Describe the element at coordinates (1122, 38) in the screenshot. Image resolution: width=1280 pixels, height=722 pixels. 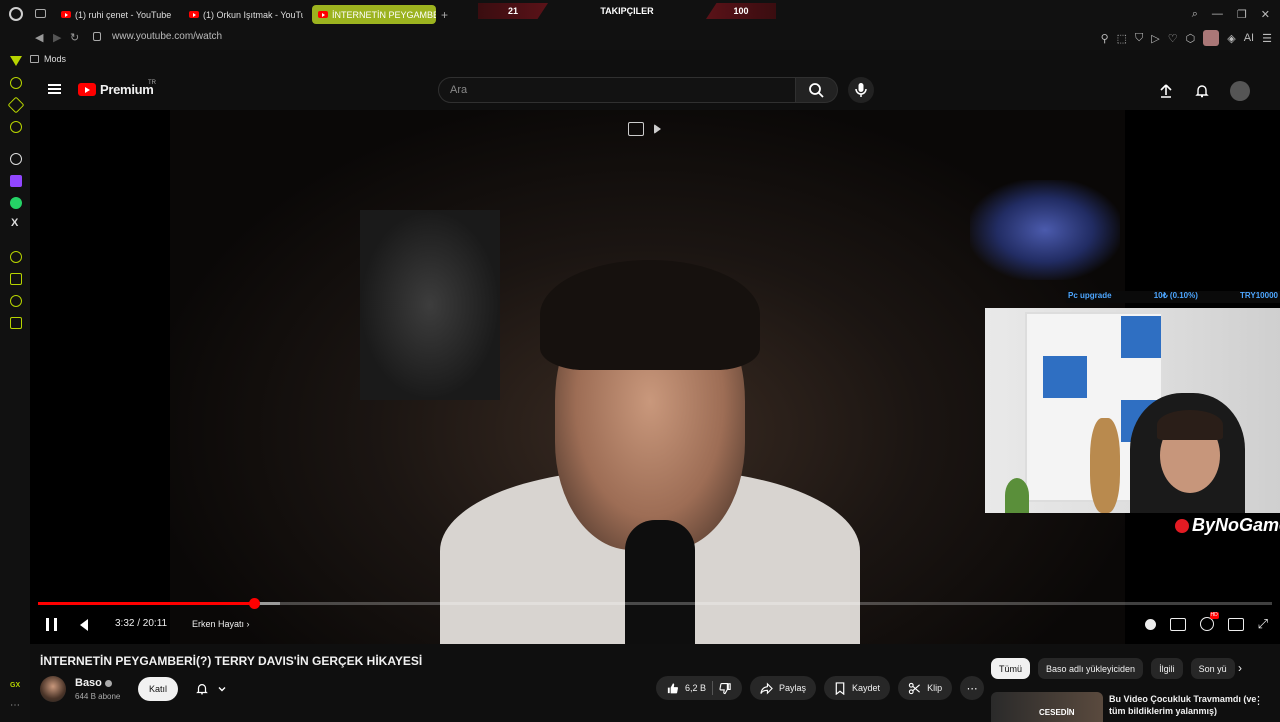
I see `snapshot-icon: ⬚` at that location.